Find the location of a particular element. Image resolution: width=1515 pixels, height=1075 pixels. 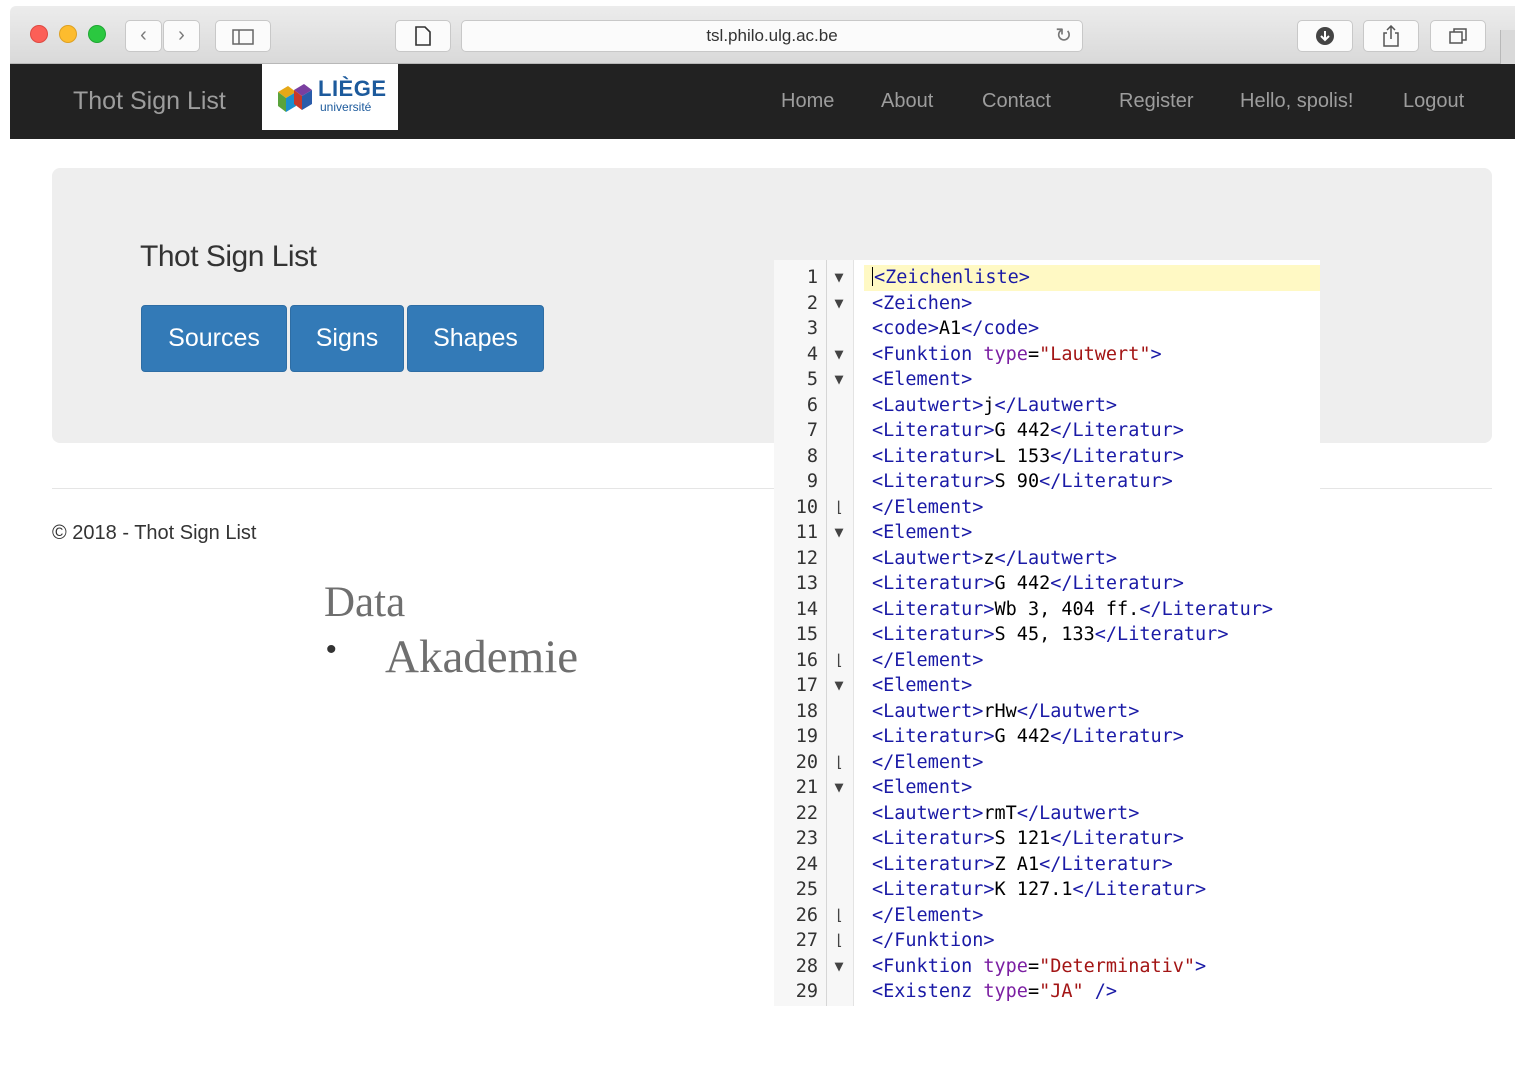

sidebar-button is located at coordinates (243, 36).